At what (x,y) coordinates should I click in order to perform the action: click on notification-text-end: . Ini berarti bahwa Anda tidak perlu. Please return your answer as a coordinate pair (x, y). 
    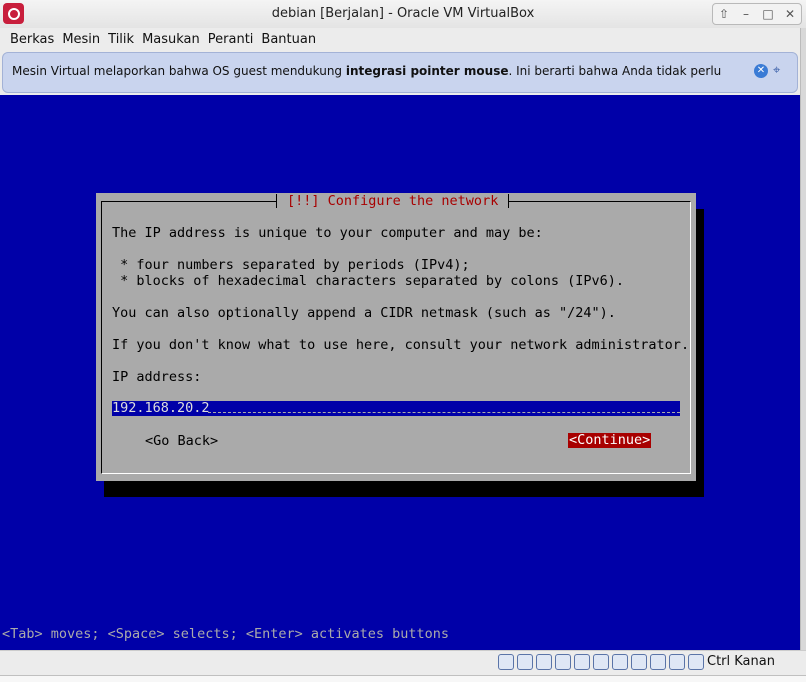
    Looking at the image, I should click on (615, 71).